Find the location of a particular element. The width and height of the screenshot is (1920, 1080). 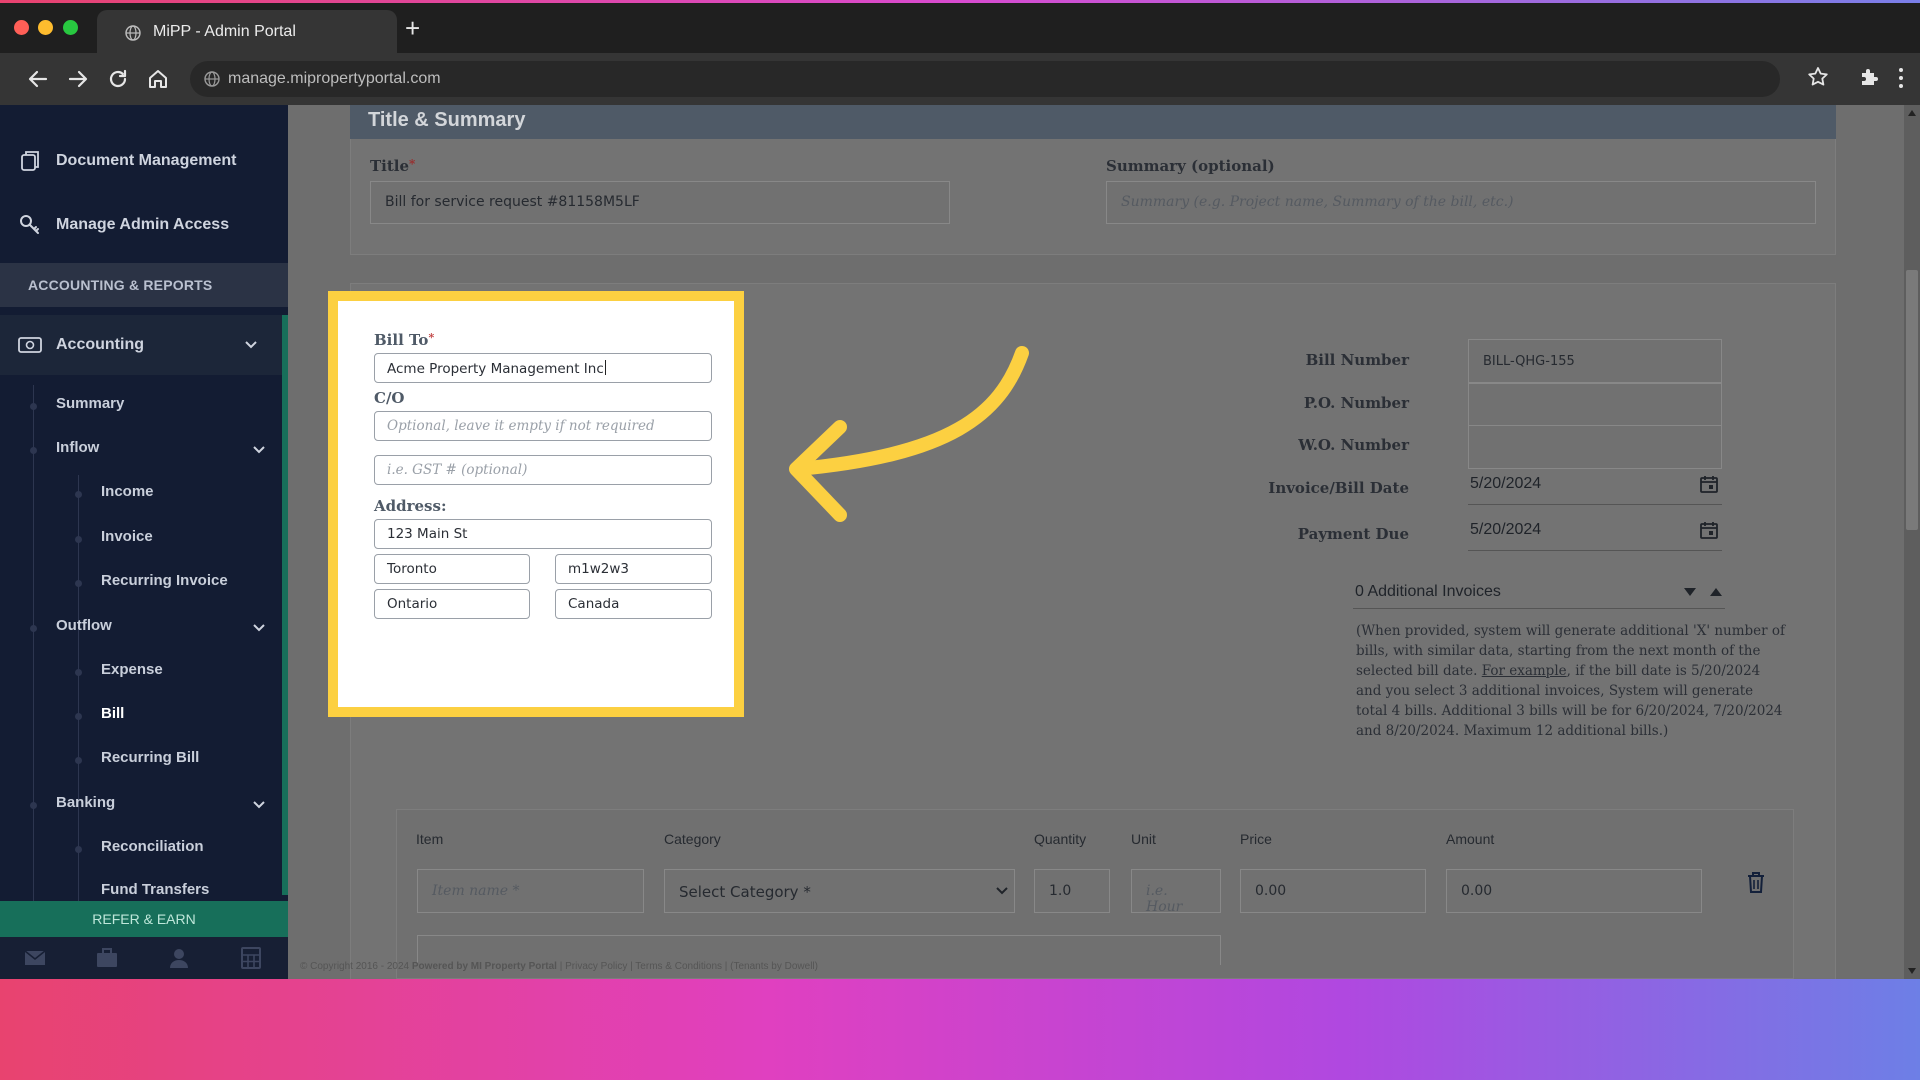

sidebar-item-recurring-invoice: Recurring Invoice is located at coordinates (164, 580).